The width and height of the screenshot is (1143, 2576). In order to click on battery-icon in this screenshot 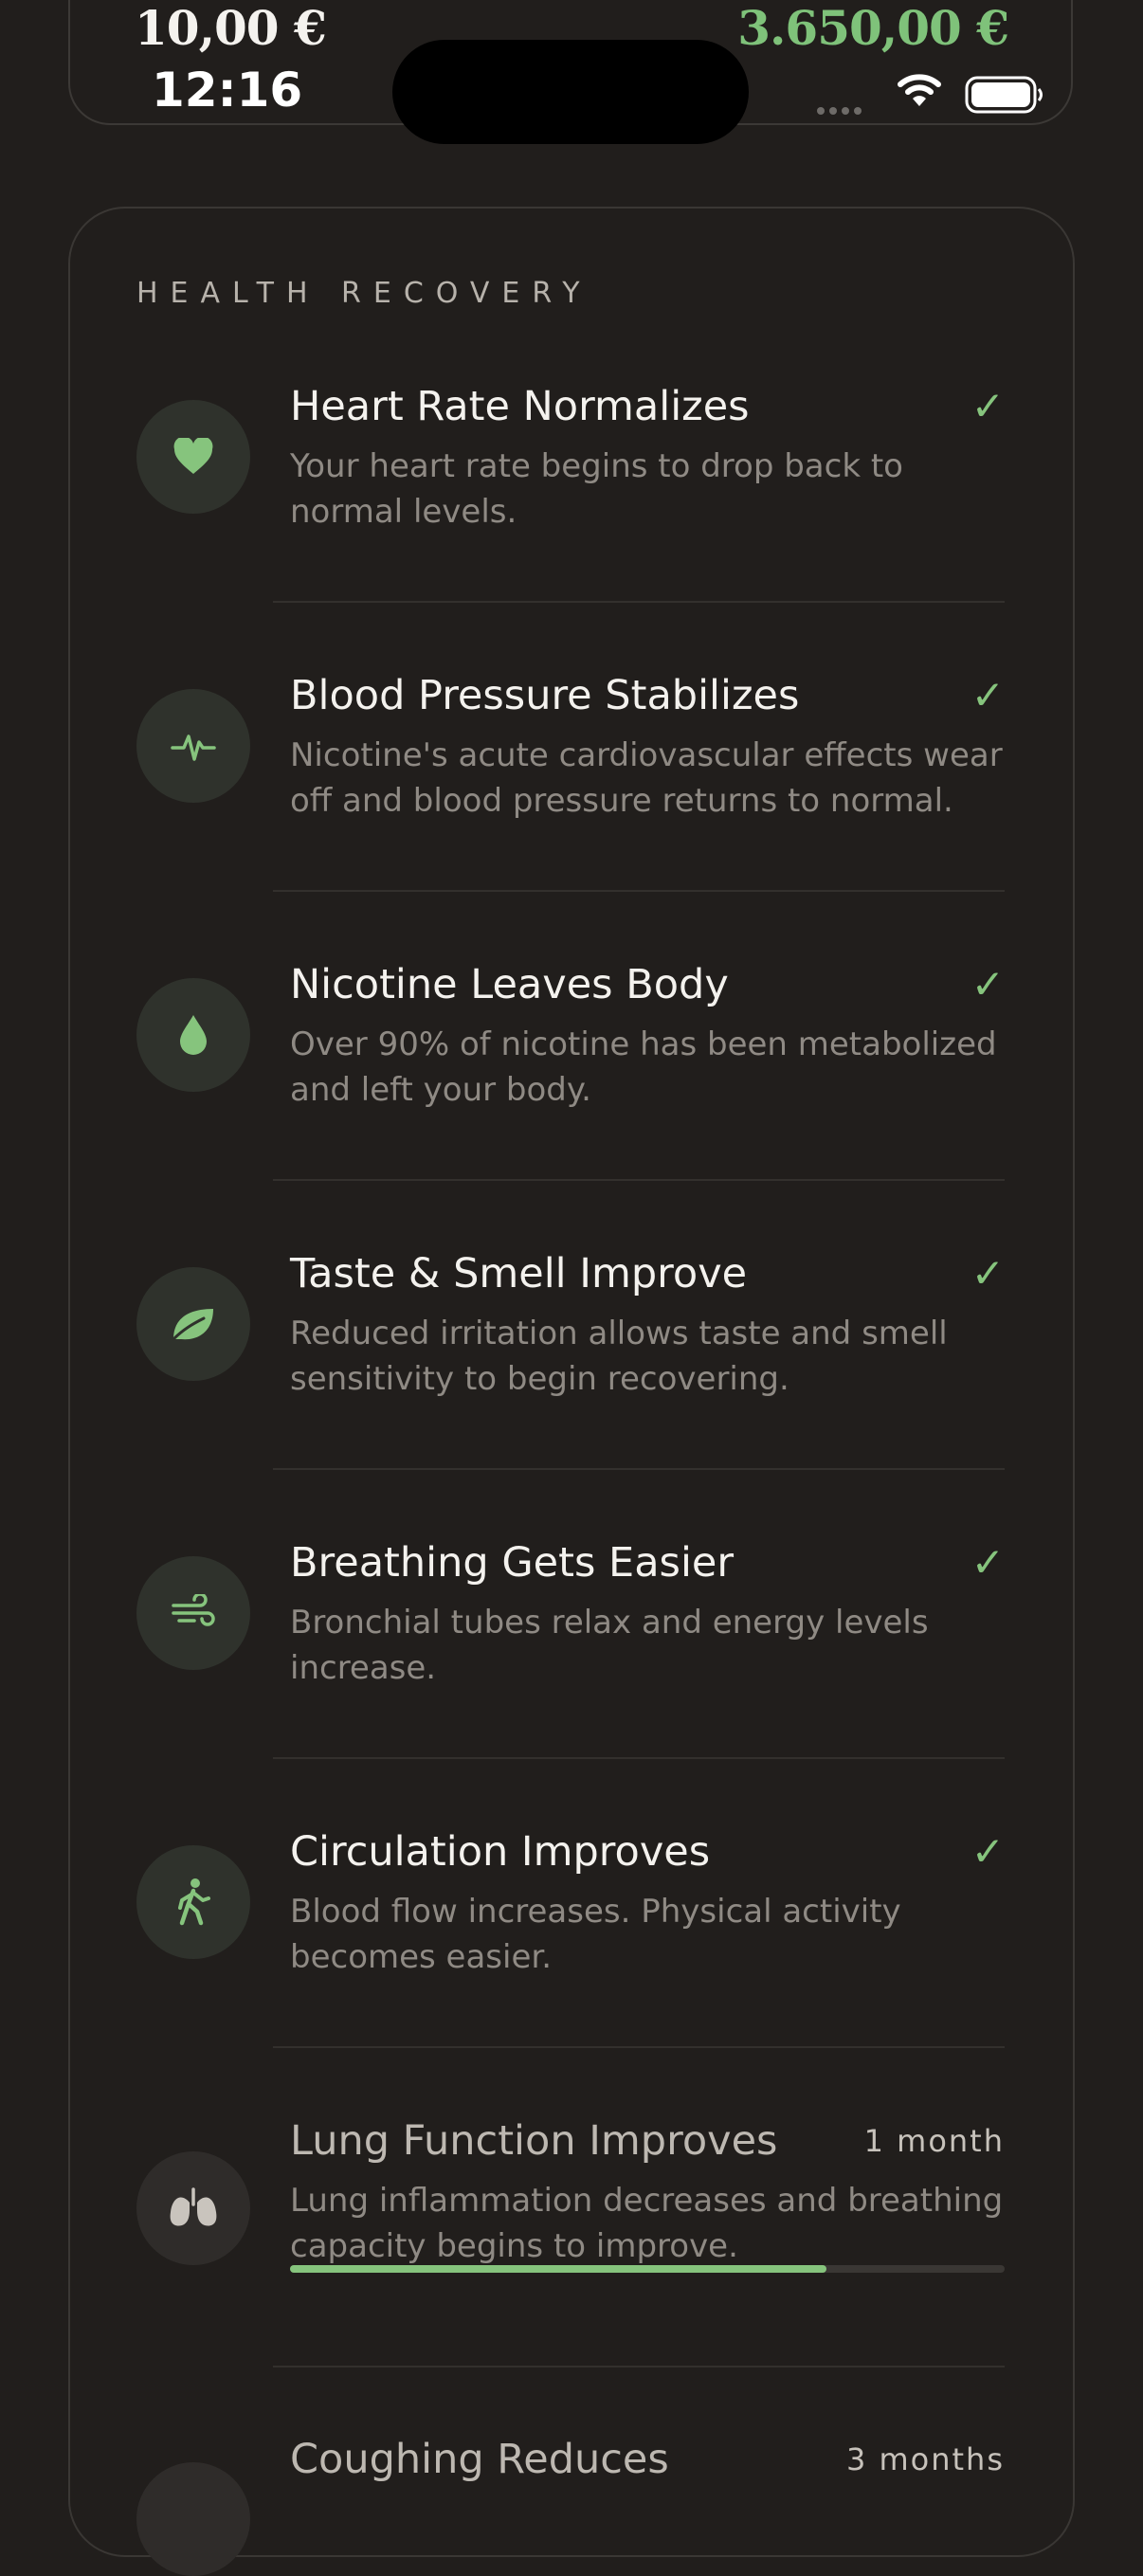, I will do `click(1004, 95)`.